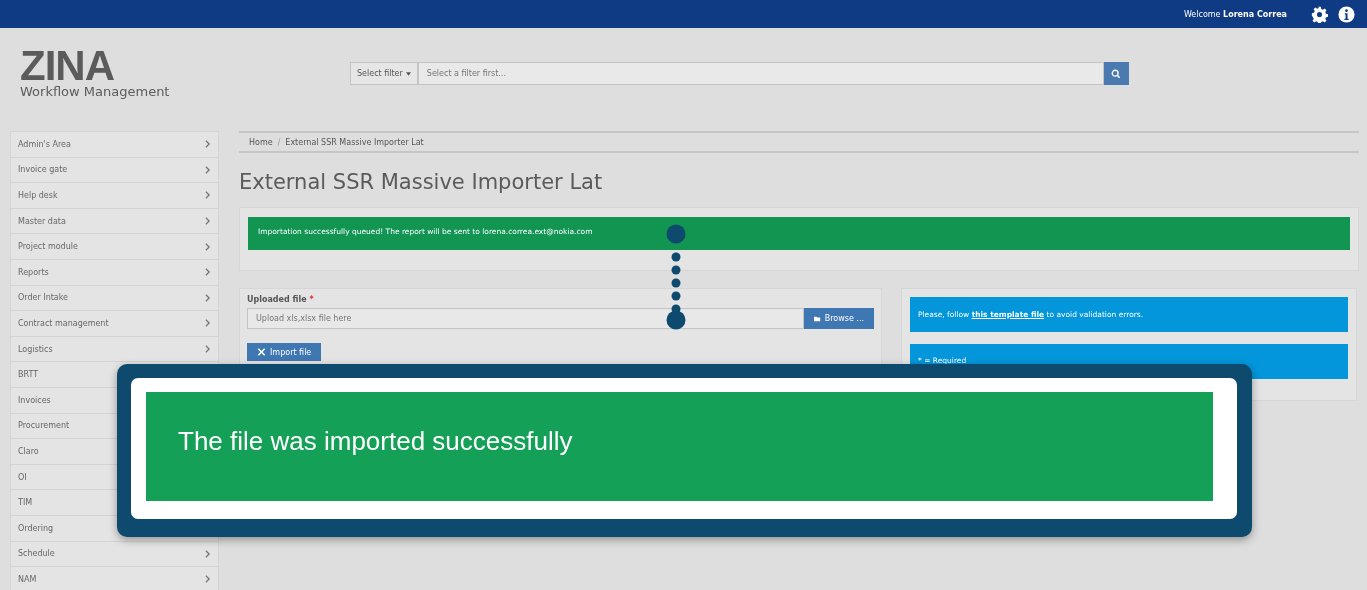 The height and width of the screenshot is (590, 1367). What do you see at coordinates (261, 142) in the screenshot?
I see `breadcrumb-link: Home` at bounding box center [261, 142].